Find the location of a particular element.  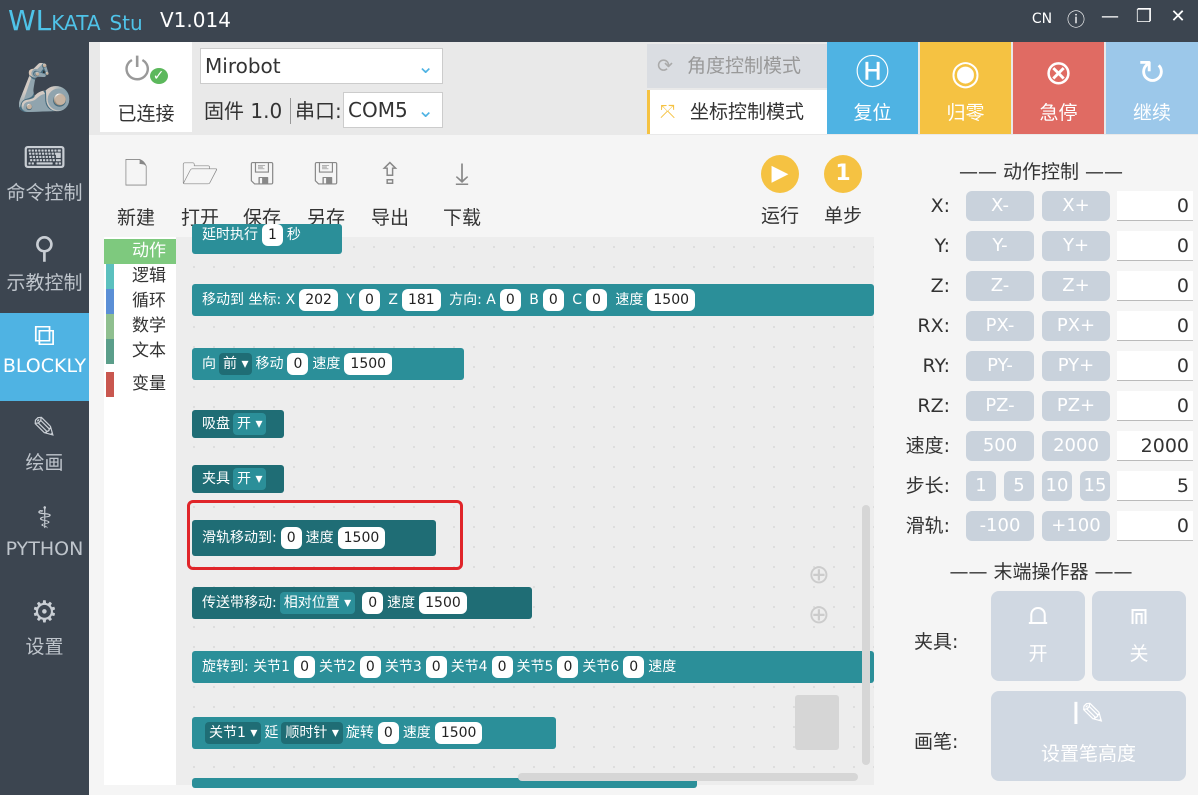

step-15-button: 15 is located at coordinates (1095, 486).